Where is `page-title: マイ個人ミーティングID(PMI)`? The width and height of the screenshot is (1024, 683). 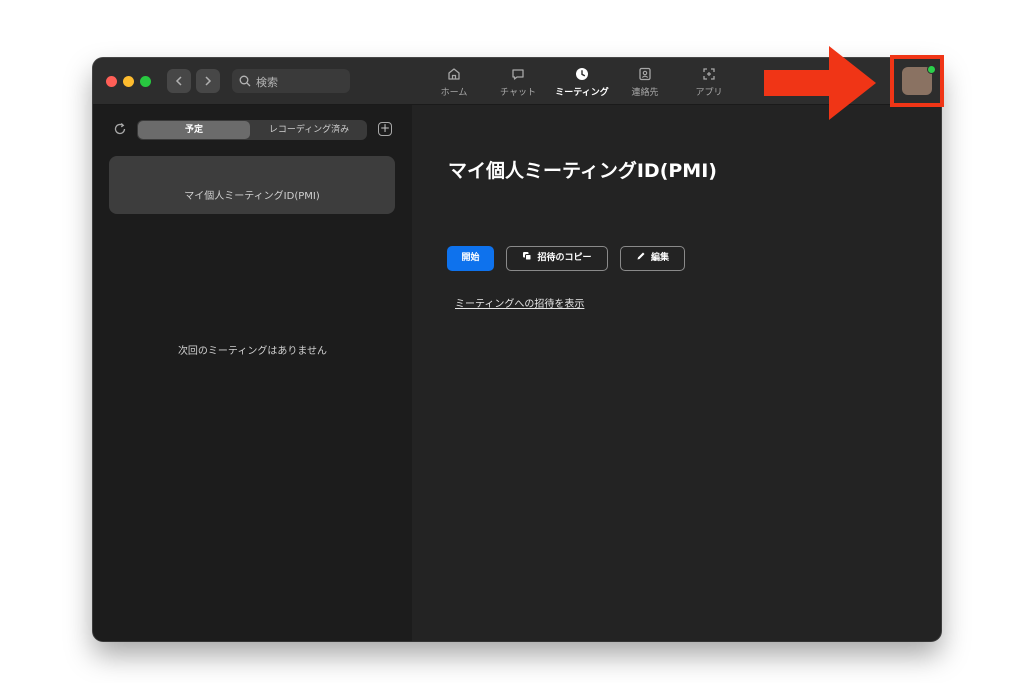 page-title: マイ個人ミーティングID(PMI) is located at coordinates (582, 171).